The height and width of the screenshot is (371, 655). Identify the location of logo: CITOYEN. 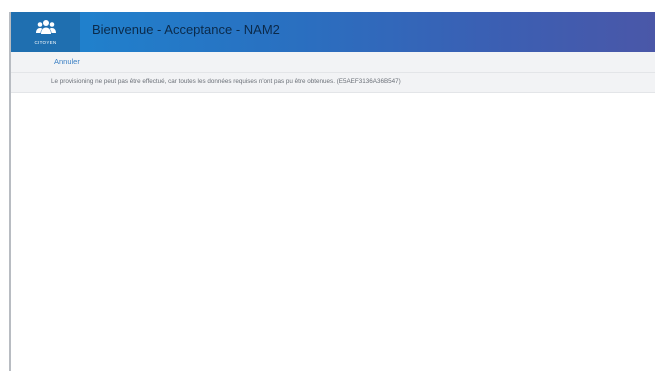
(45, 32).